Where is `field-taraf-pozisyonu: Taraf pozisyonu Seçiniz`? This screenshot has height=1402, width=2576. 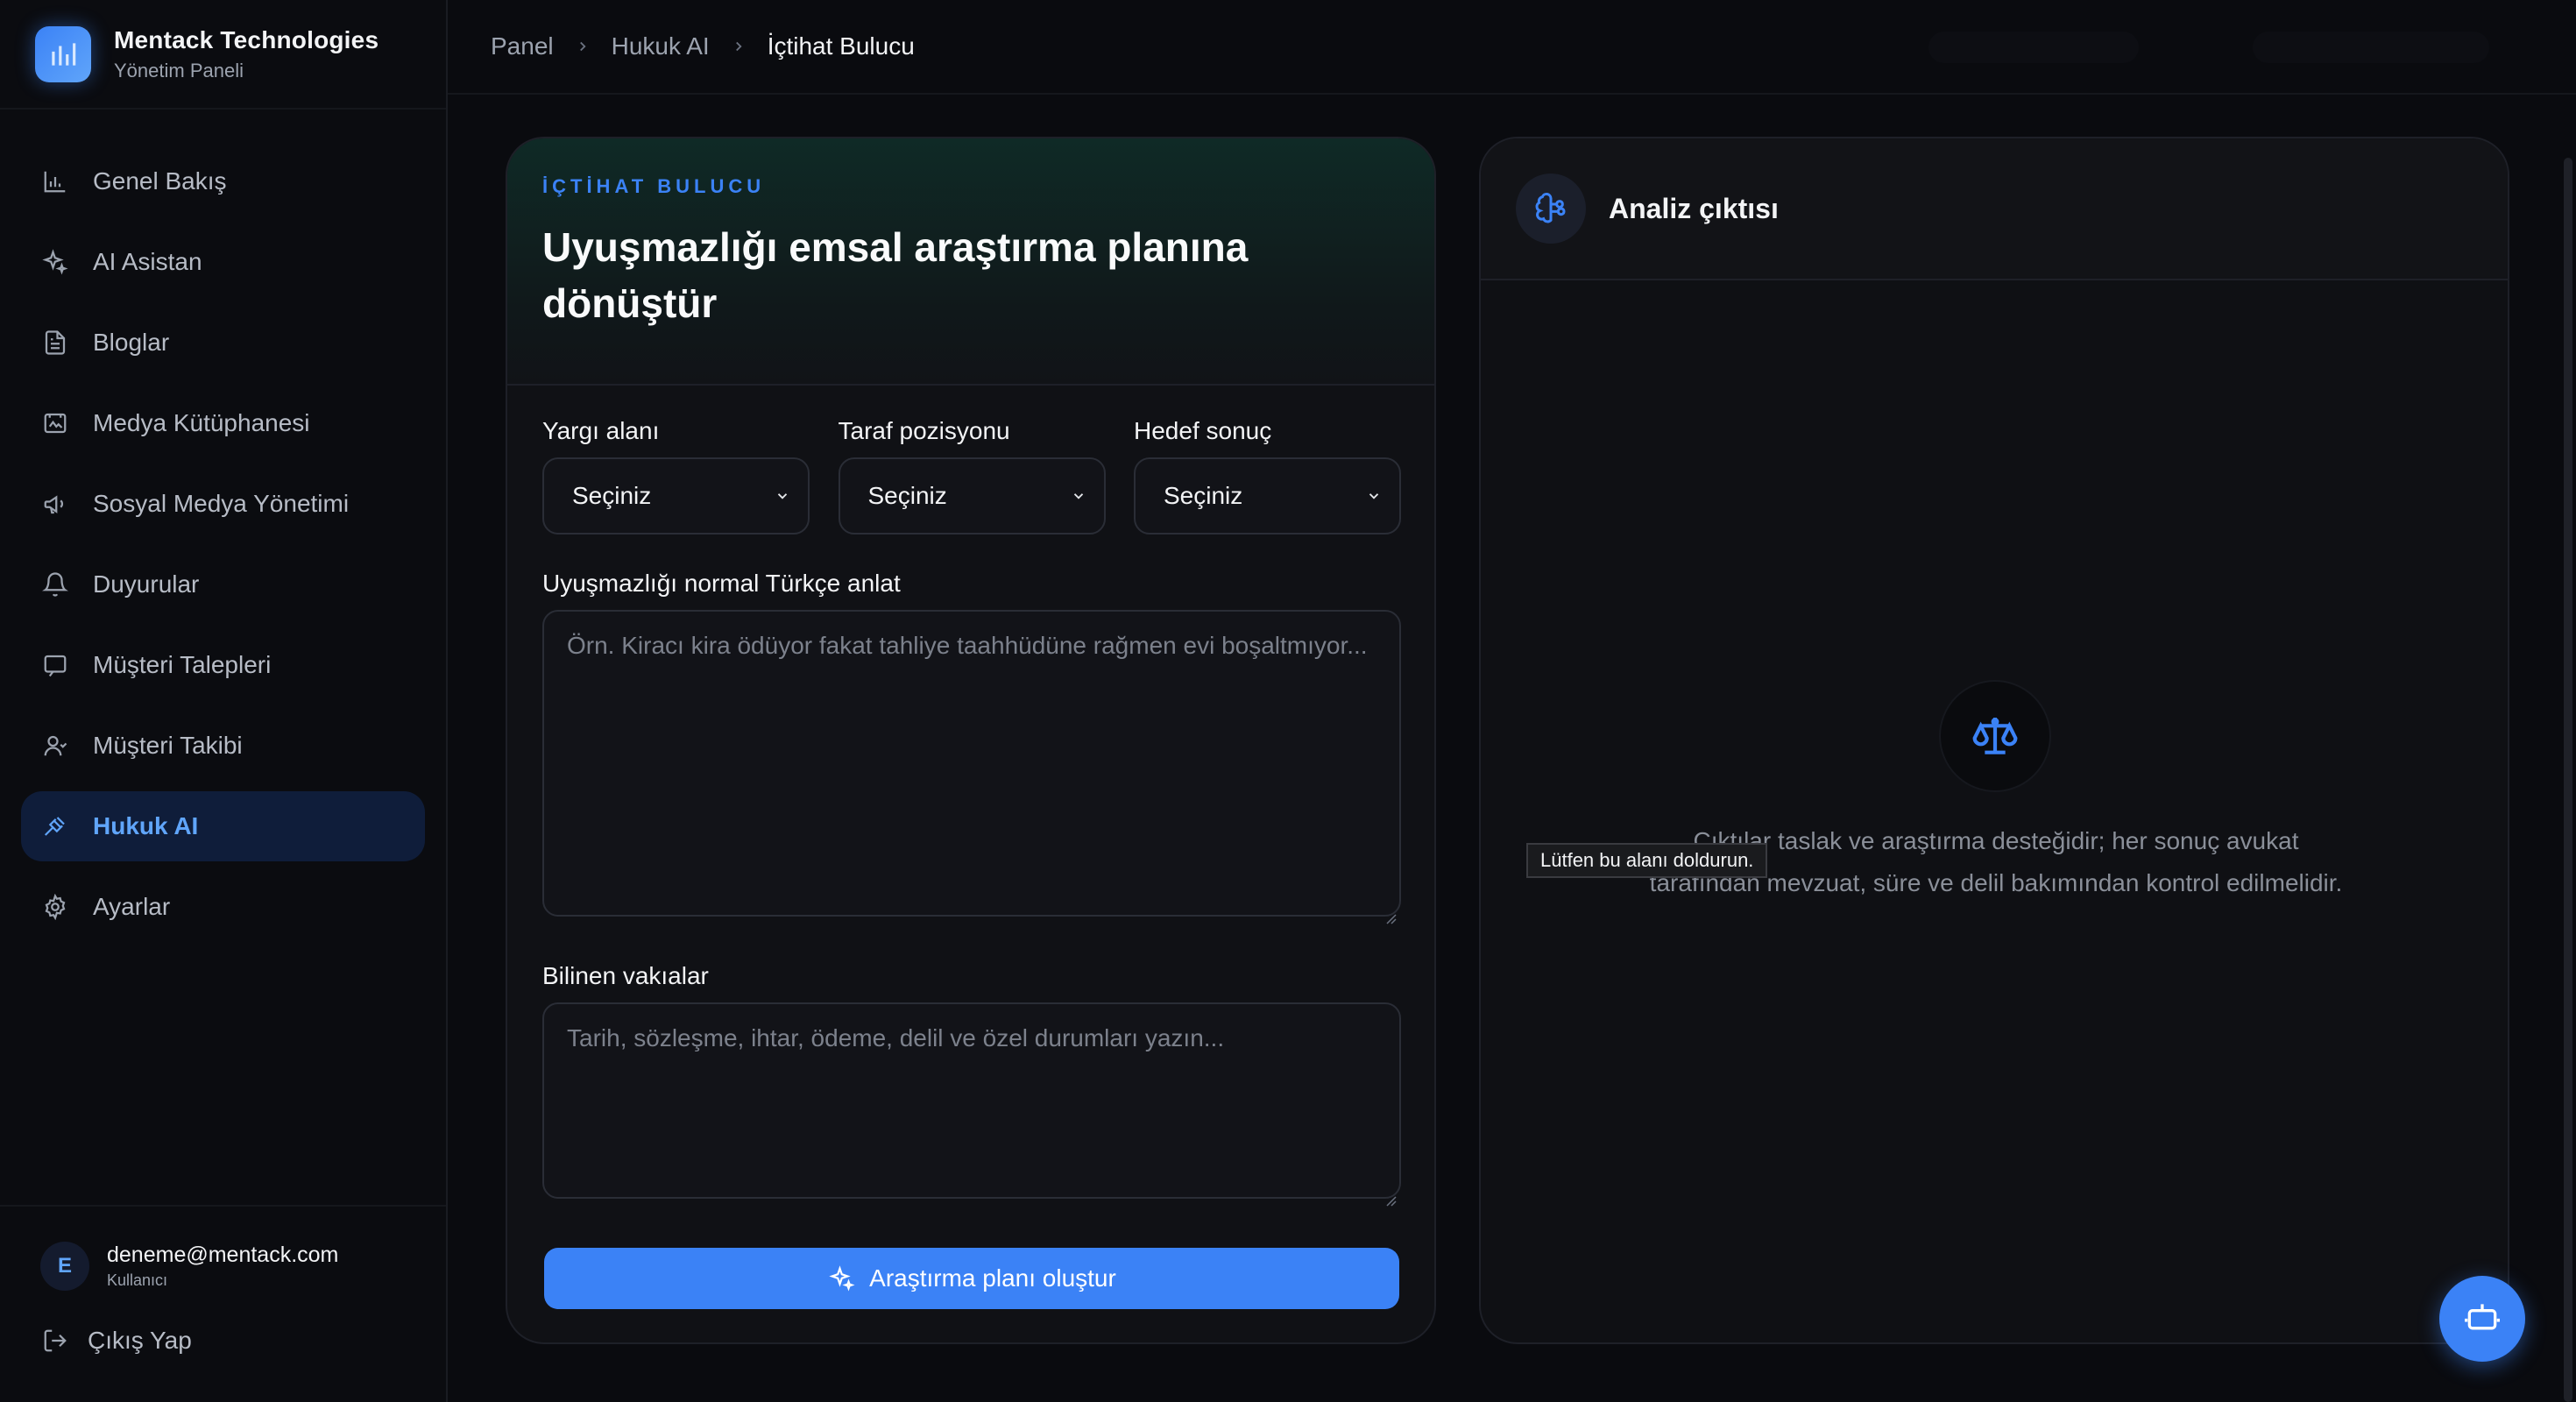 field-taraf-pozisyonu: Taraf pozisyonu Seçiniz is located at coordinates (972, 476).